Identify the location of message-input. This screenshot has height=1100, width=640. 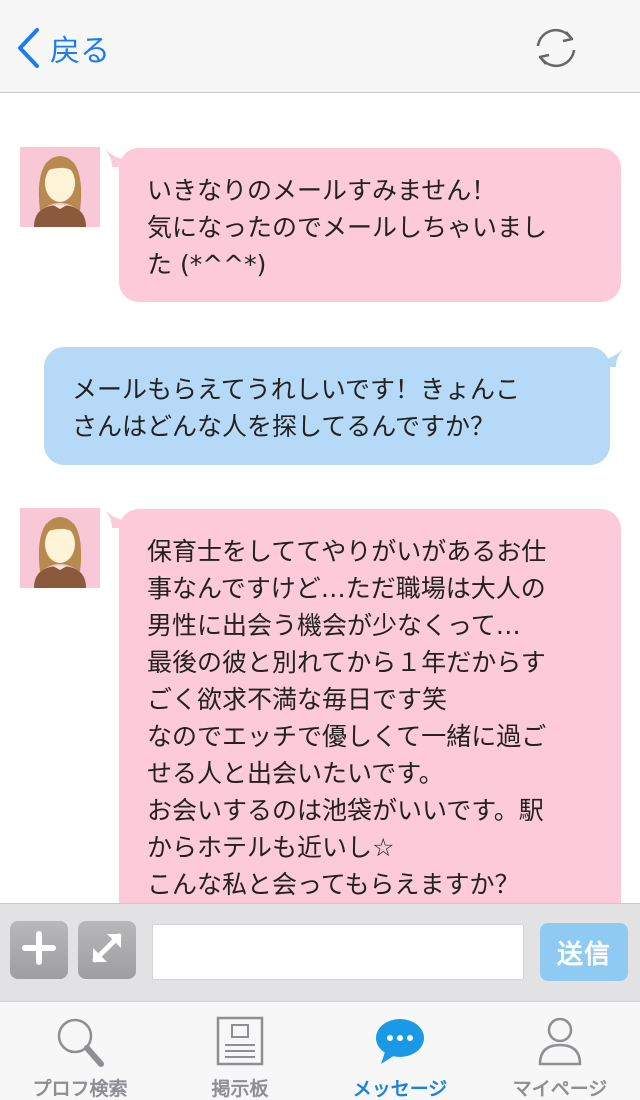
(338, 952).